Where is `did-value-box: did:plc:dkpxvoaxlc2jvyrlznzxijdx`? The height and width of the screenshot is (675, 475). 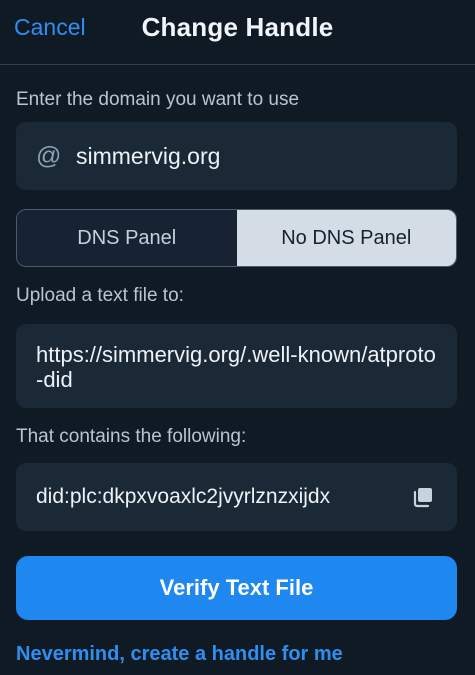 did-value-box: did:plc:dkpxvoaxlc2jvyrlznzxijdx is located at coordinates (236, 497).